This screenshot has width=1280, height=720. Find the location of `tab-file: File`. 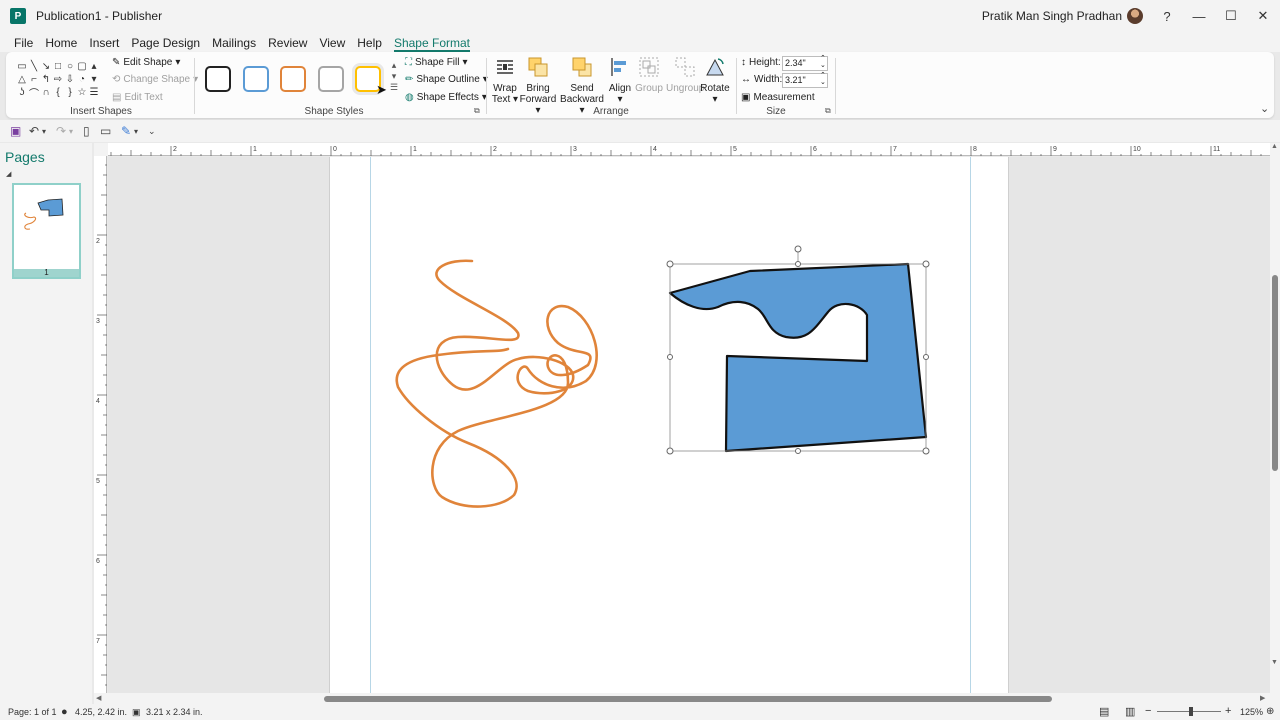

tab-file: File is located at coordinates (23, 44).